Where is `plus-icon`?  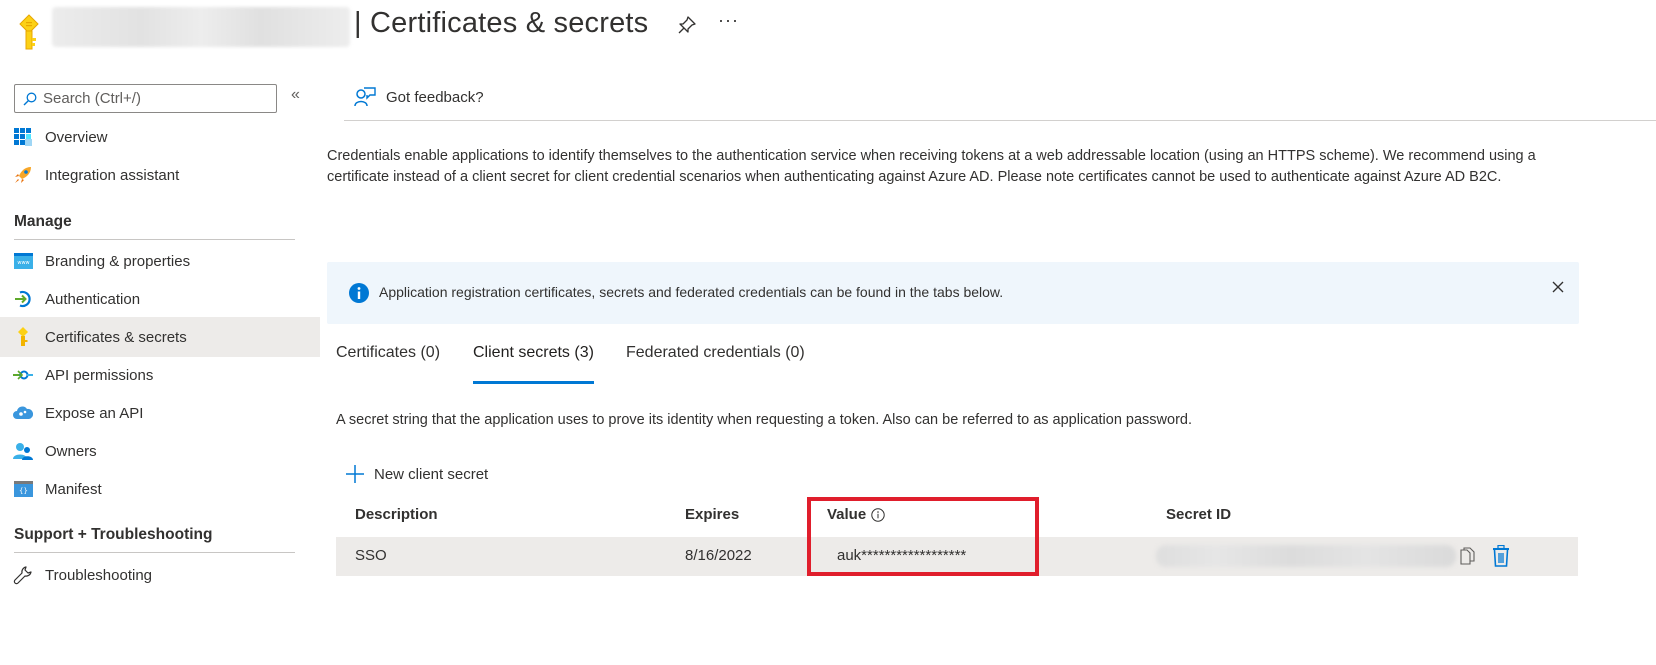 plus-icon is located at coordinates (355, 474).